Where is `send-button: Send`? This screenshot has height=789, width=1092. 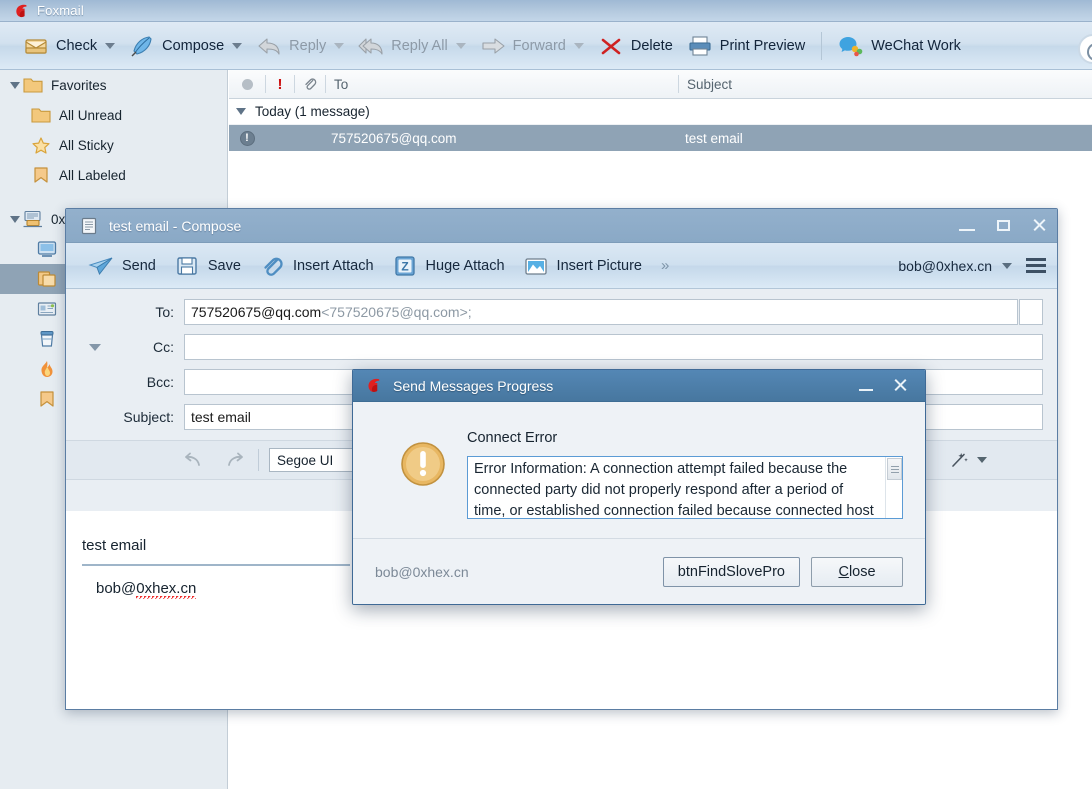
send-button: Send is located at coordinates (122, 266).